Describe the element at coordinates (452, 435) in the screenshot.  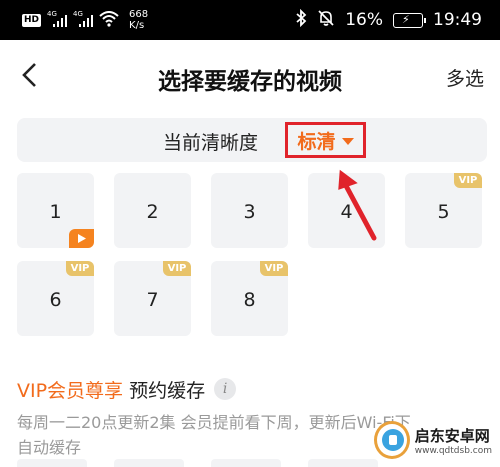
I see `watermark-name: 启东安卓网` at that location.